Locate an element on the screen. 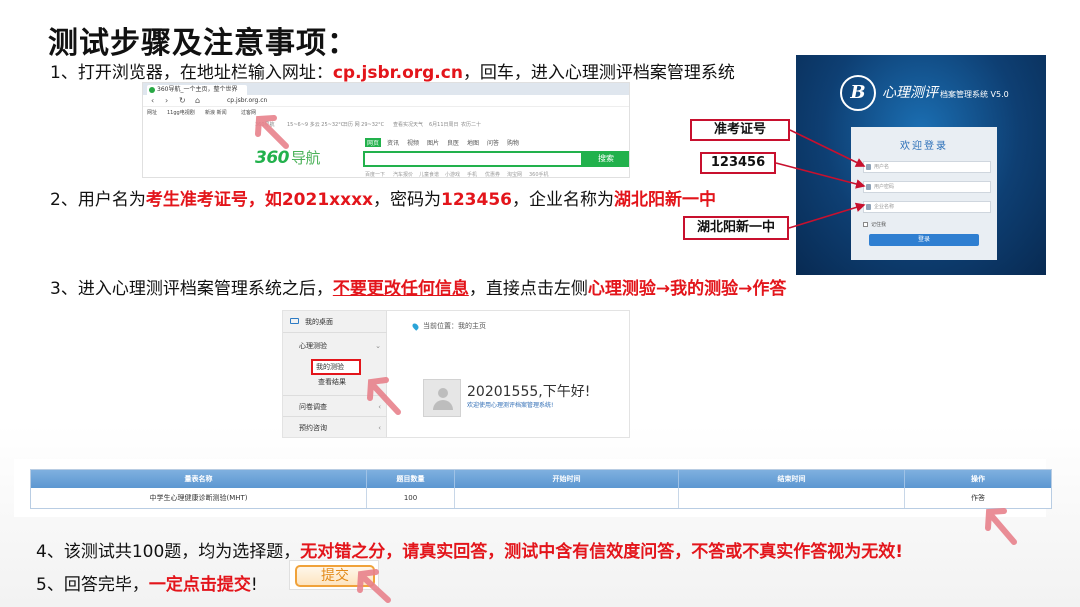 The height and width of the screenshot is (607, 1080). hot-word: 手机 is located at coordinates (472, 174).